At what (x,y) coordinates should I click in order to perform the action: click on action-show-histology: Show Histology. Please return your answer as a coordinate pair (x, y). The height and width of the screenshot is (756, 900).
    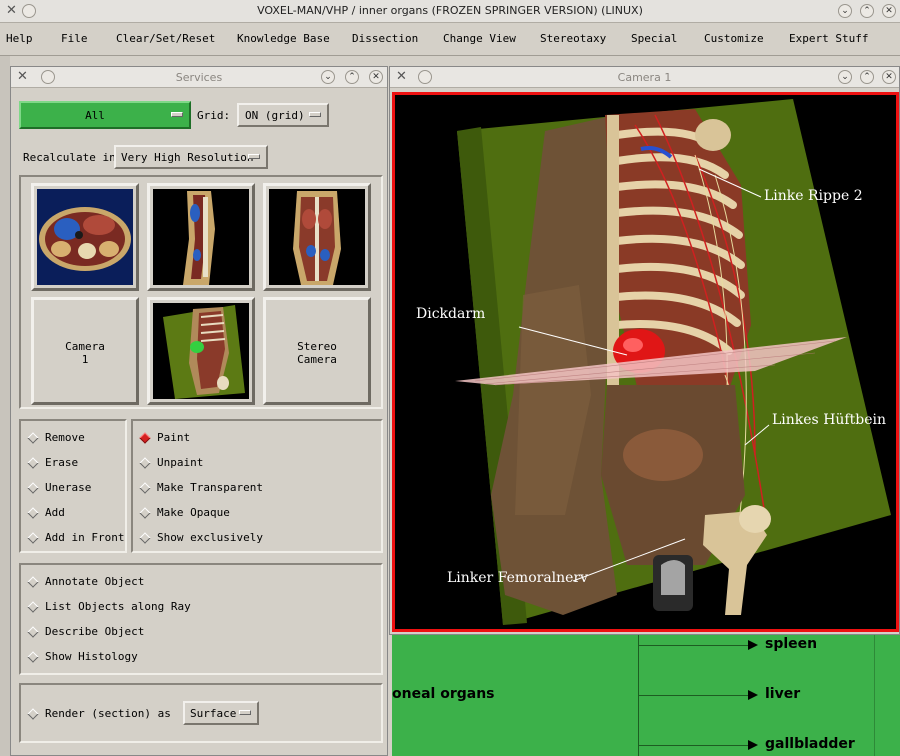
    Looking at the image, I should click on (82, 656).